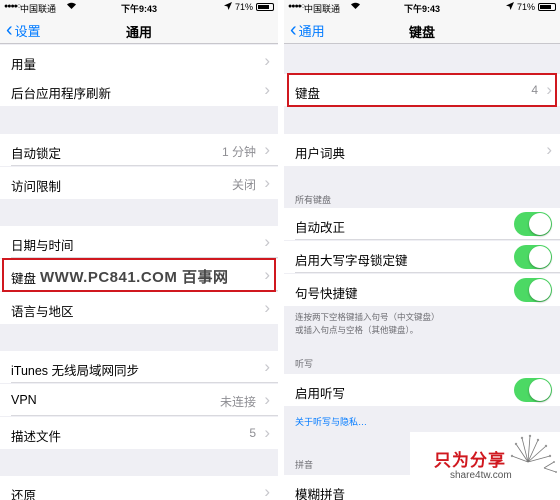  Describe the element at coordinates (351, 261) in the screenshot. I see `row-label: 启用大写字母锁定键` at that location.